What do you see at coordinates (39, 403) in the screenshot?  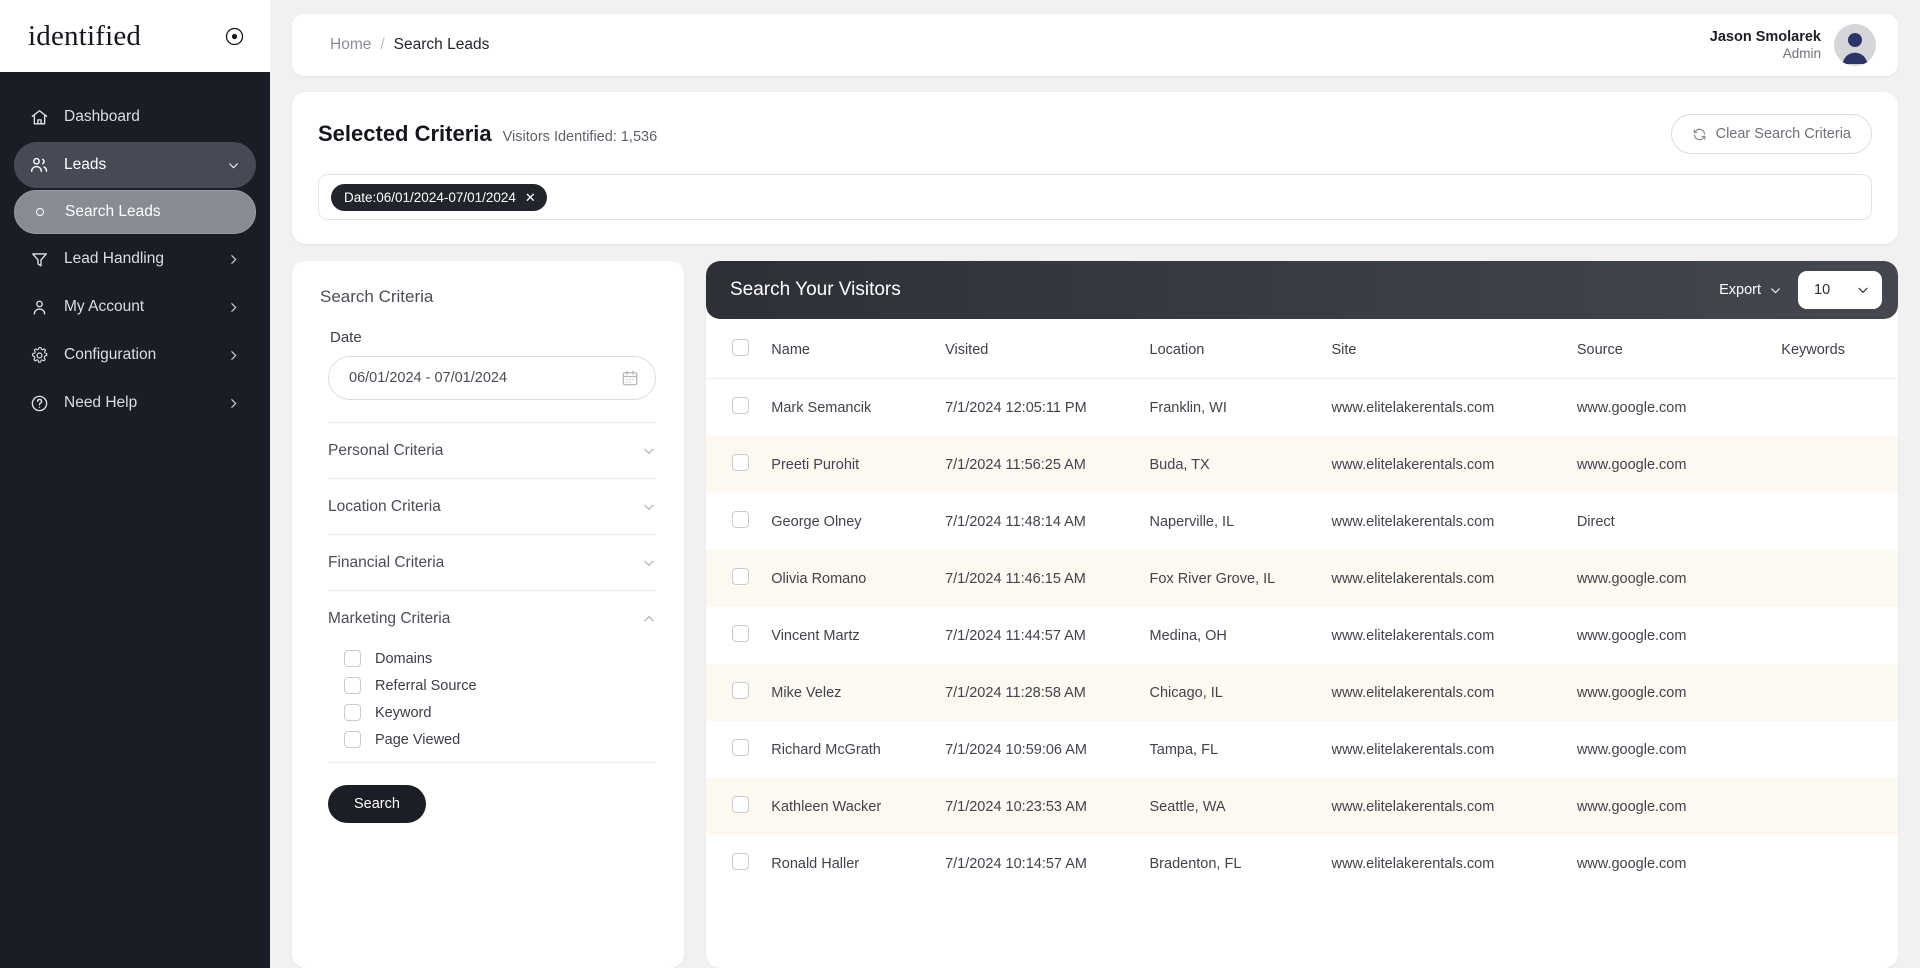 I see `help-circle-icon` at bounding box center [39, 403].